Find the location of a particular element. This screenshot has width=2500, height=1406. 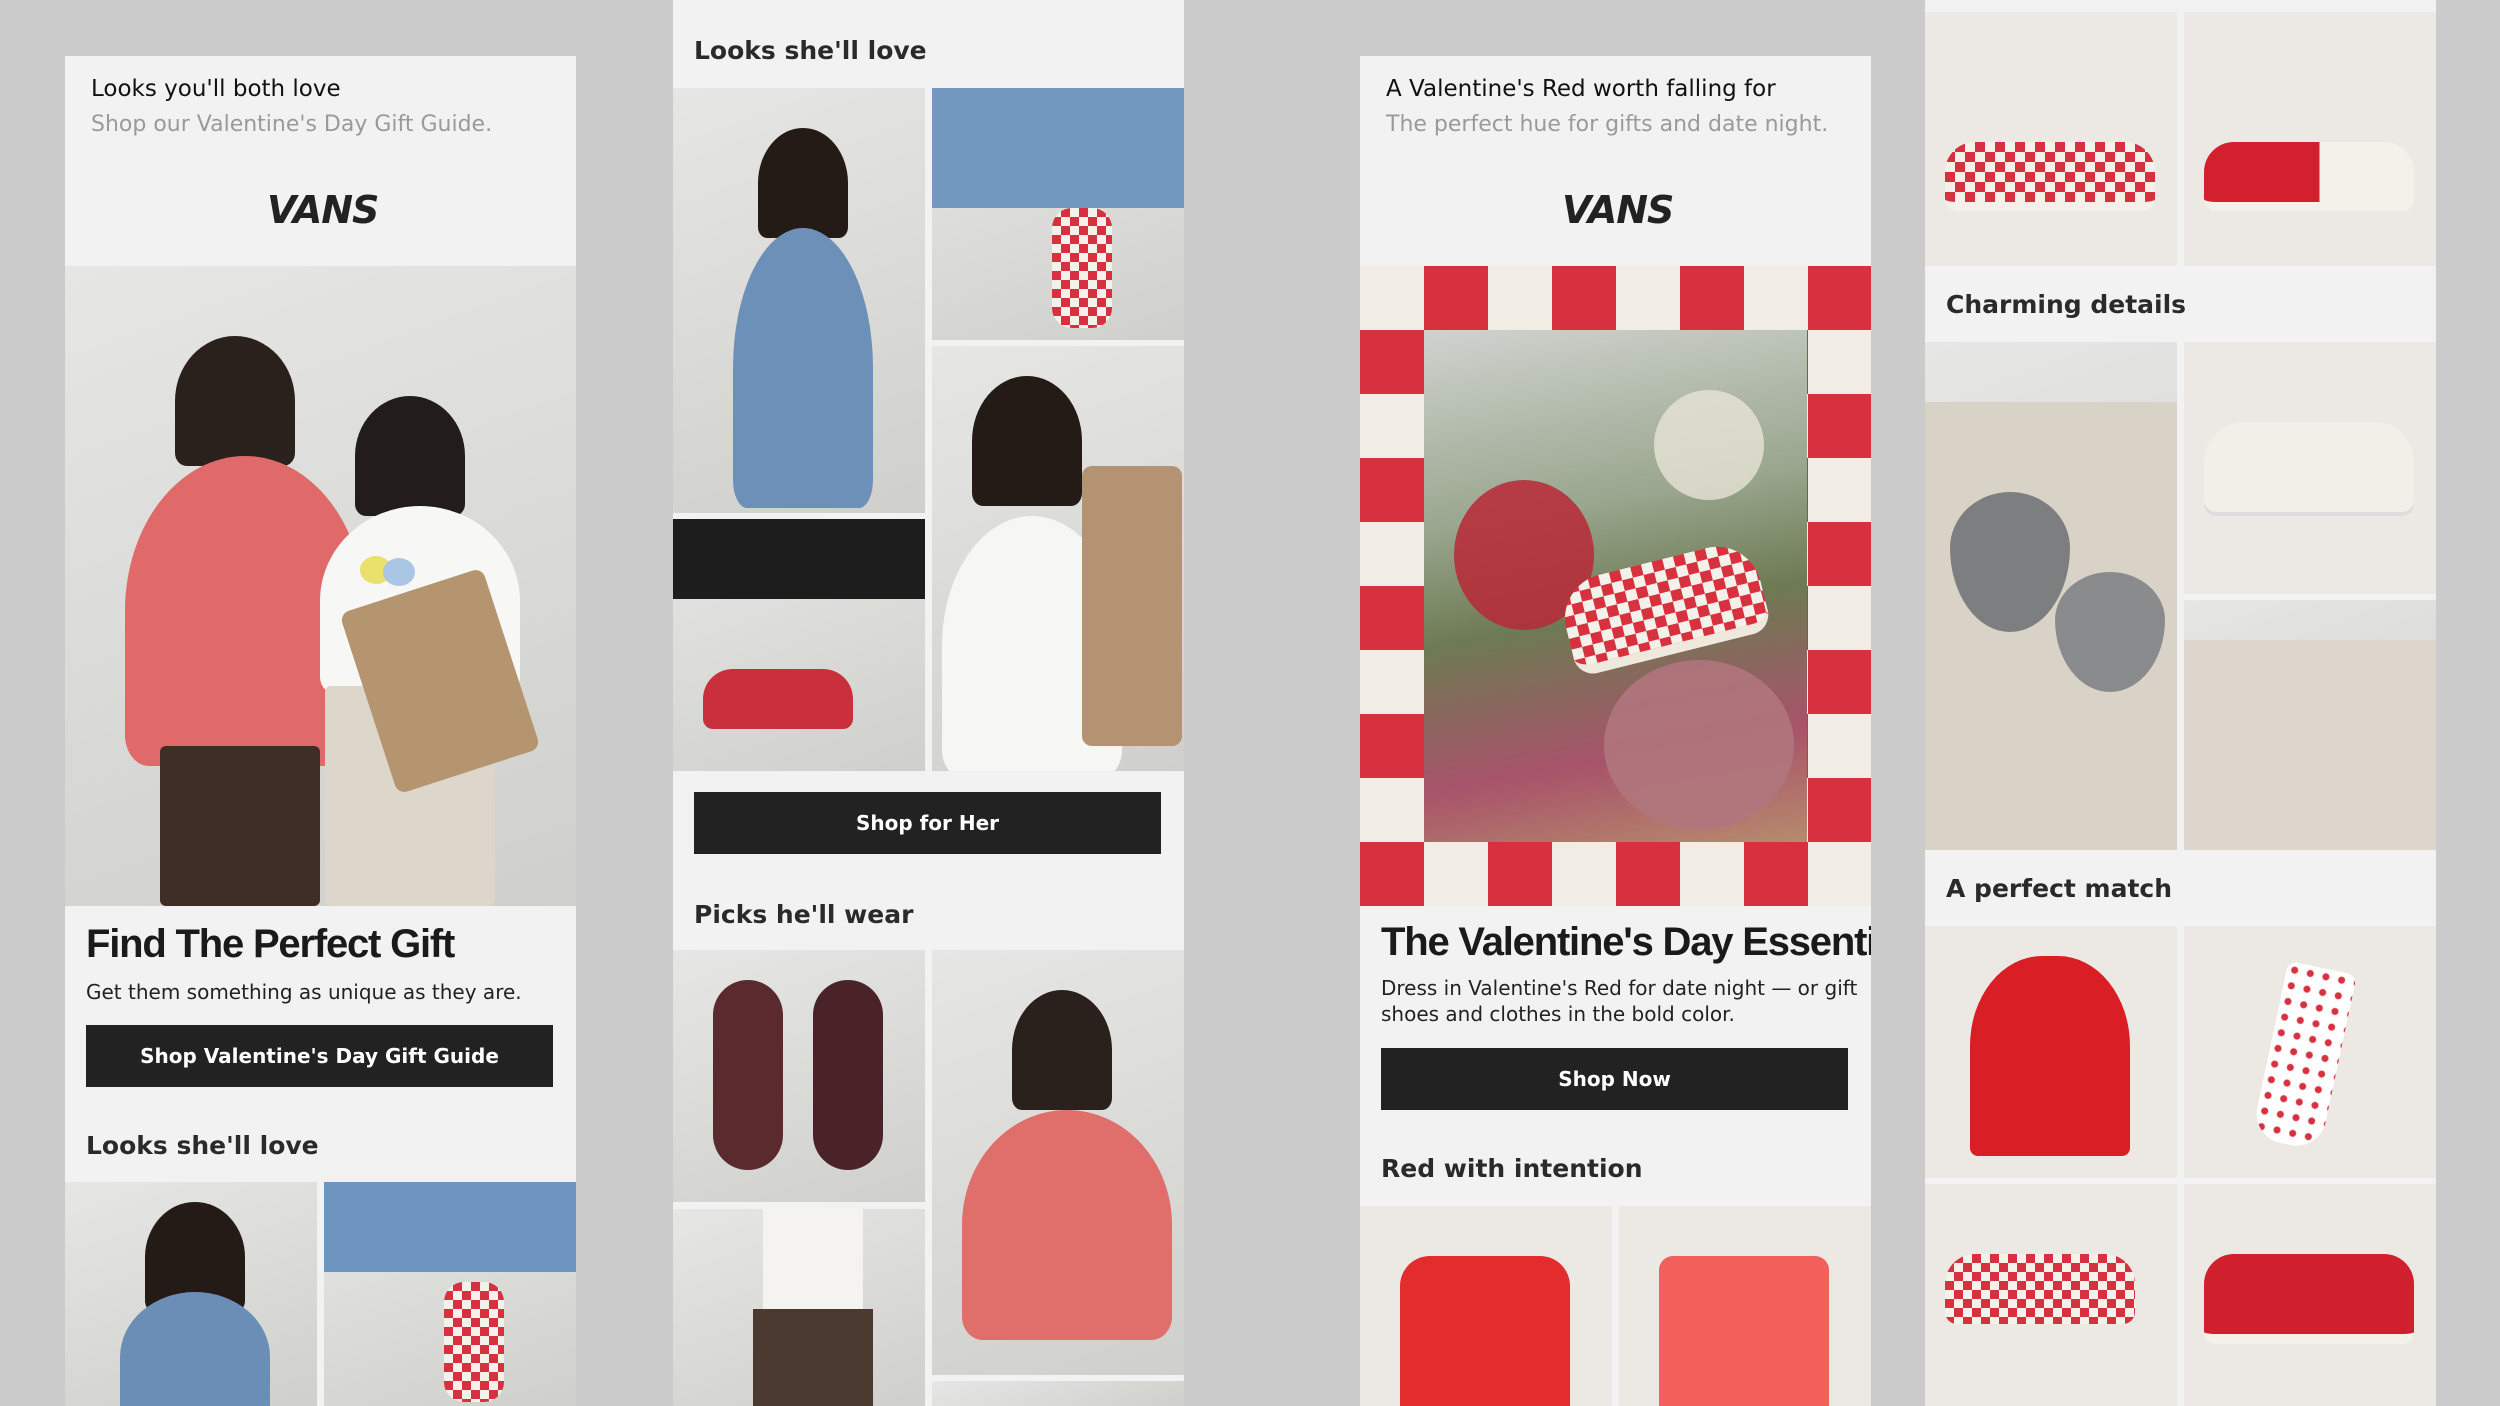

header-title: A Valentine's Red worth falling for is located at coordinates (1581, 89).